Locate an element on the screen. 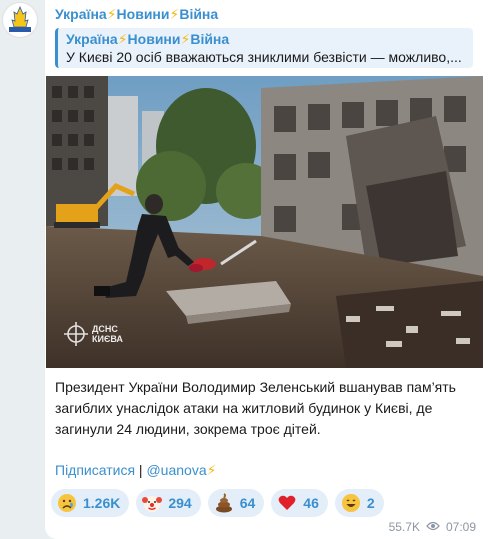 This screenshot has width=488, height=539. eye-icon is located at coordinates (433, 527).